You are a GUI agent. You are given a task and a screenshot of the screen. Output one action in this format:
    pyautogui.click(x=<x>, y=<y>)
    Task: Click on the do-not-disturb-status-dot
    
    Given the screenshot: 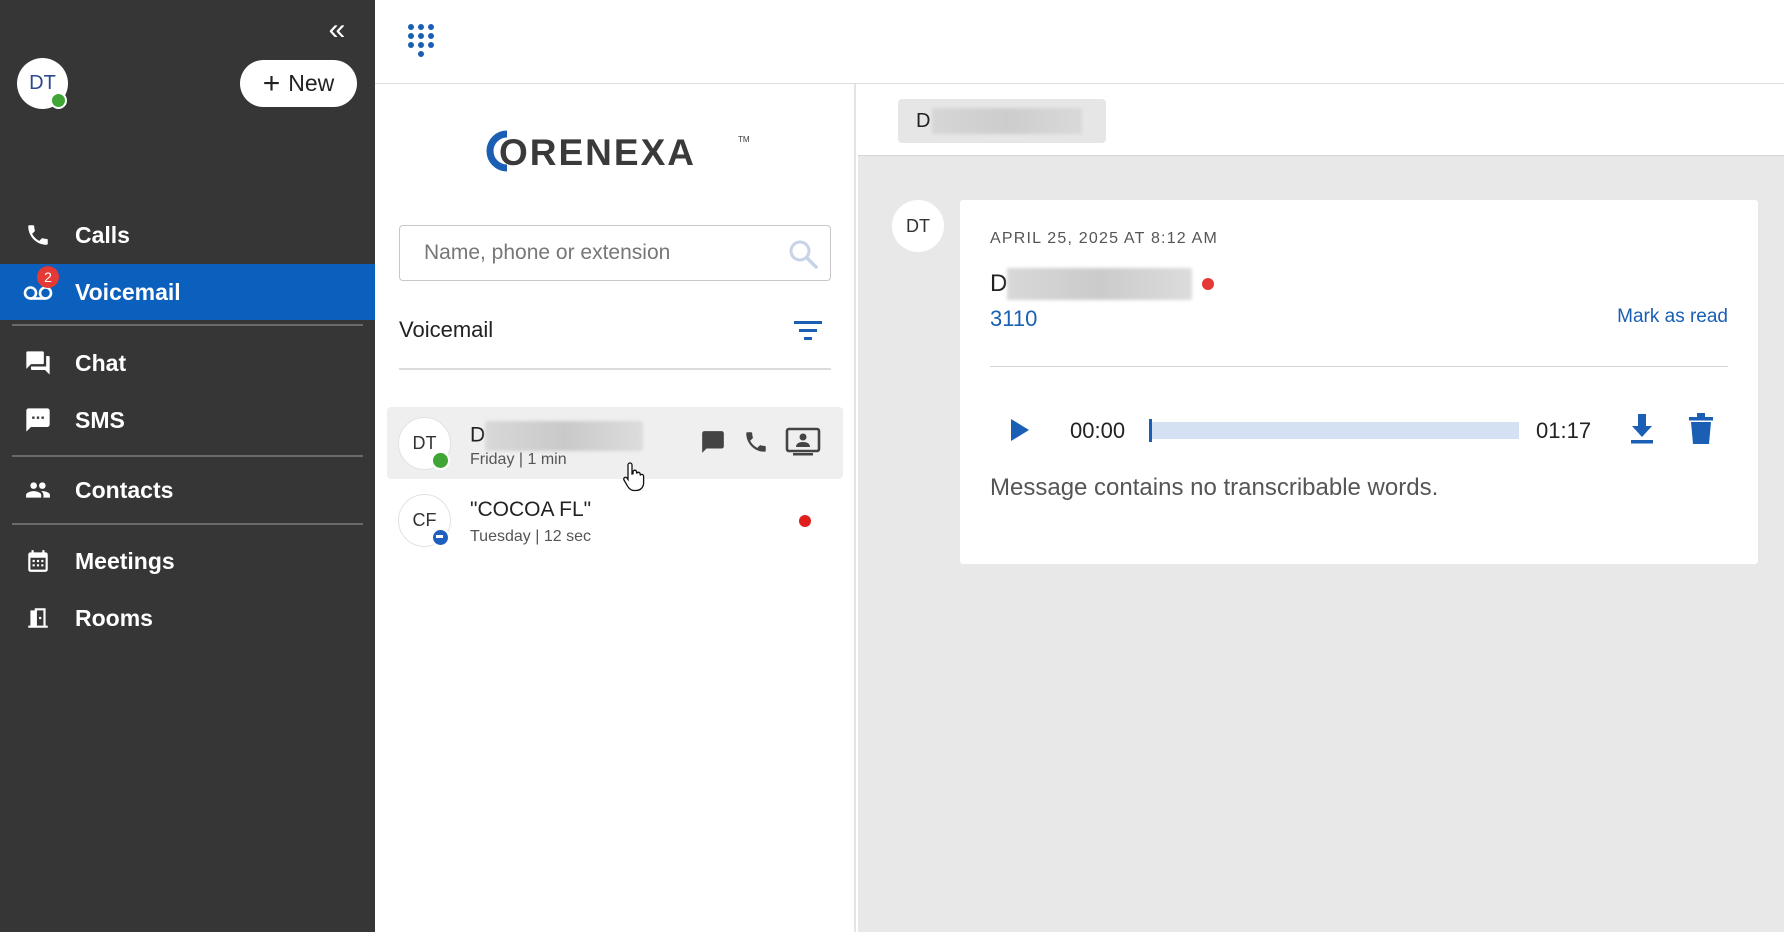 What is the action you would take?
    pyautogui.click(x=440, y=537)
    